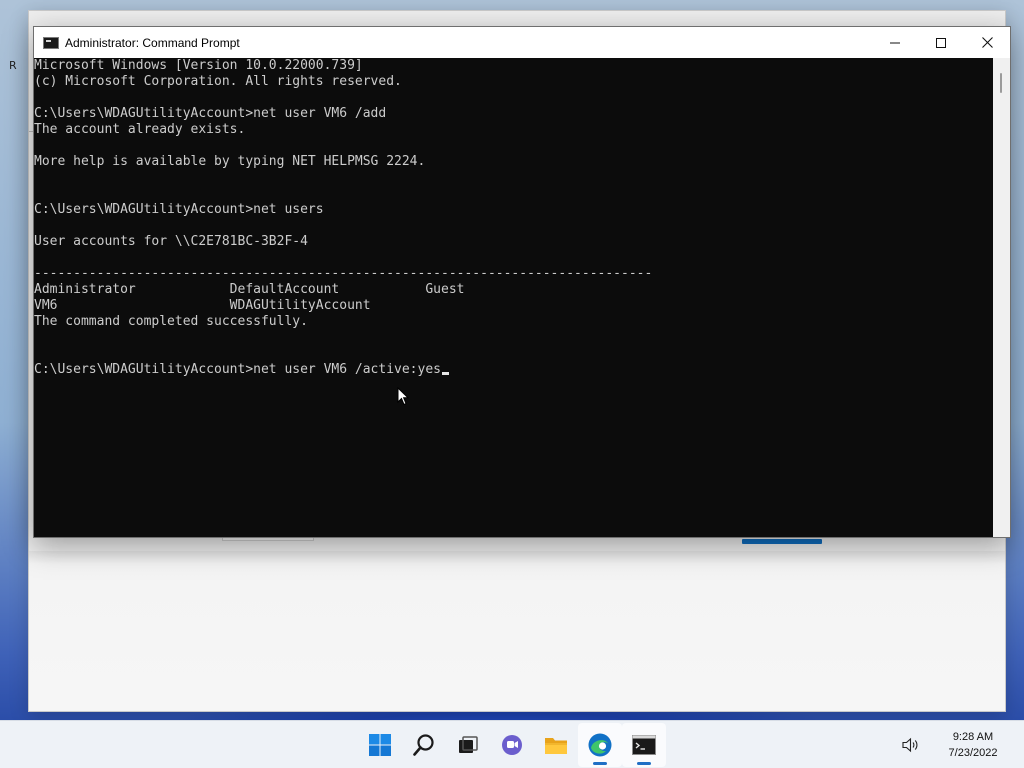  What do you see at coordinates (140, 129) in the screenshot?
I see `console-line-text: The account already exists.` at bounding box center [140, 129].